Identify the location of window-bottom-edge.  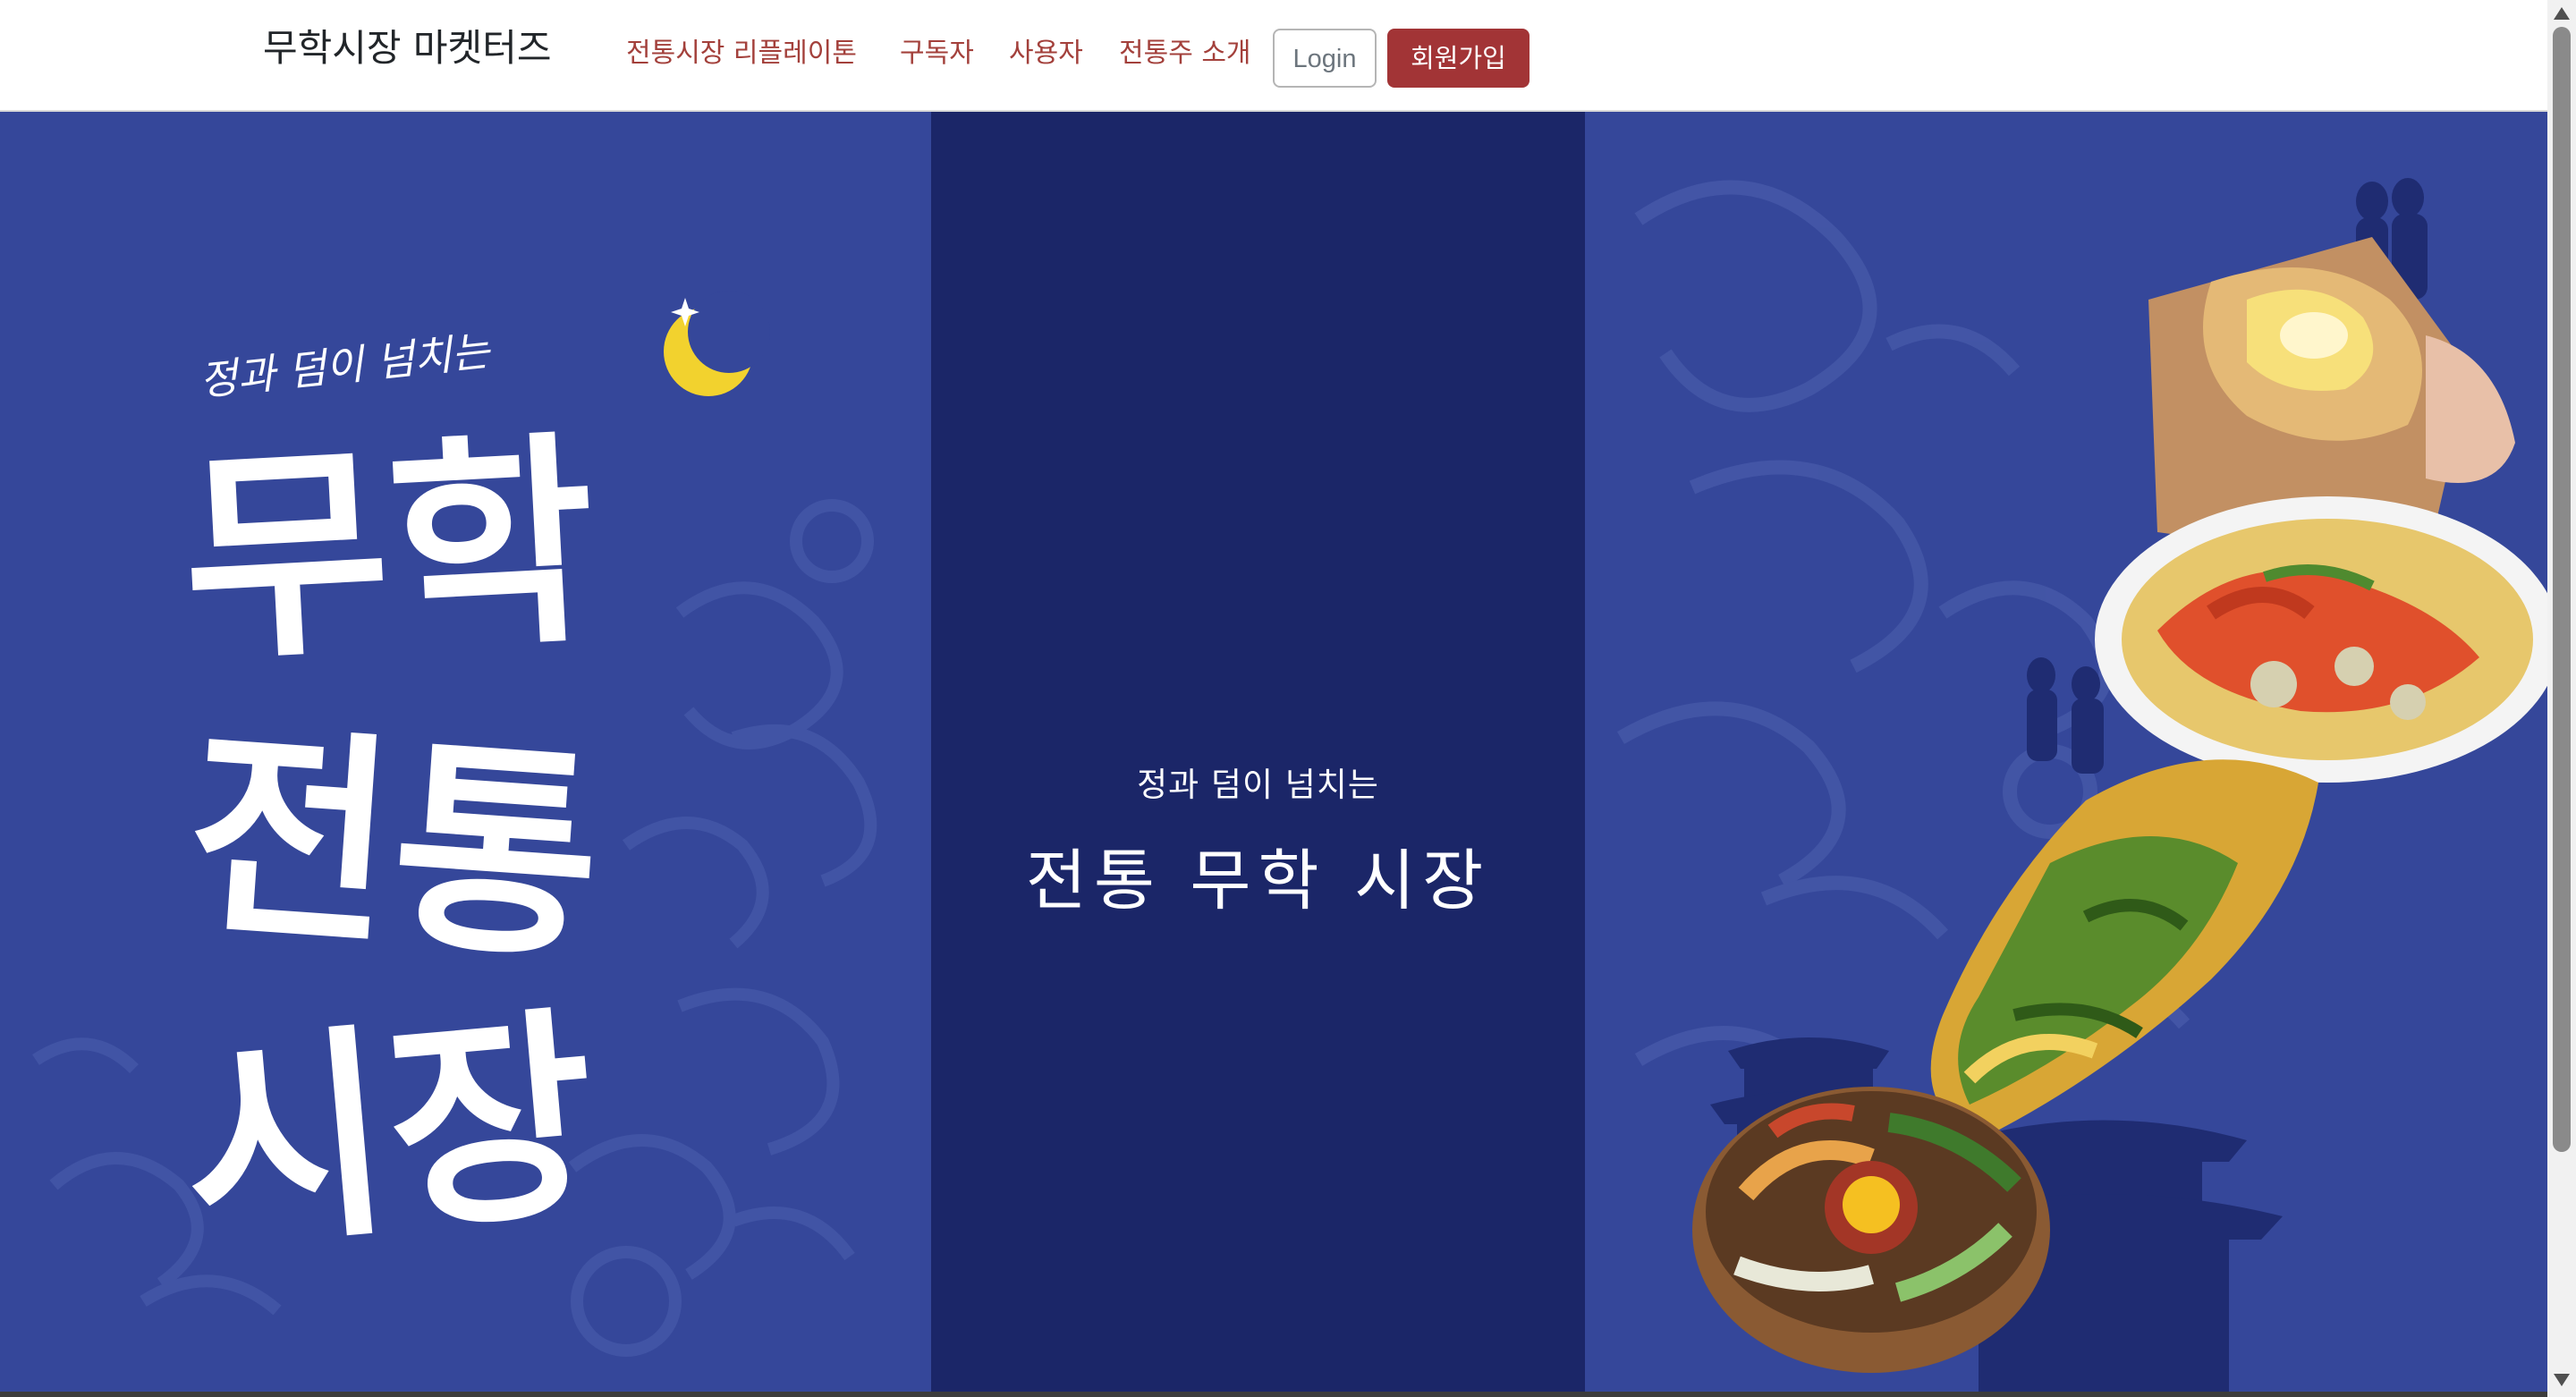
(1273, 1394).